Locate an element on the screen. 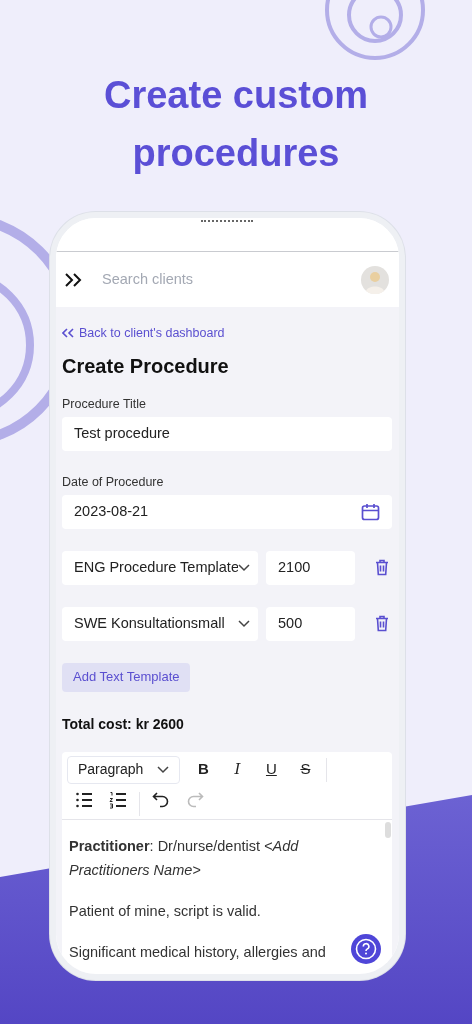  field-label: Procedure Title is located at coordinates (105, 404).